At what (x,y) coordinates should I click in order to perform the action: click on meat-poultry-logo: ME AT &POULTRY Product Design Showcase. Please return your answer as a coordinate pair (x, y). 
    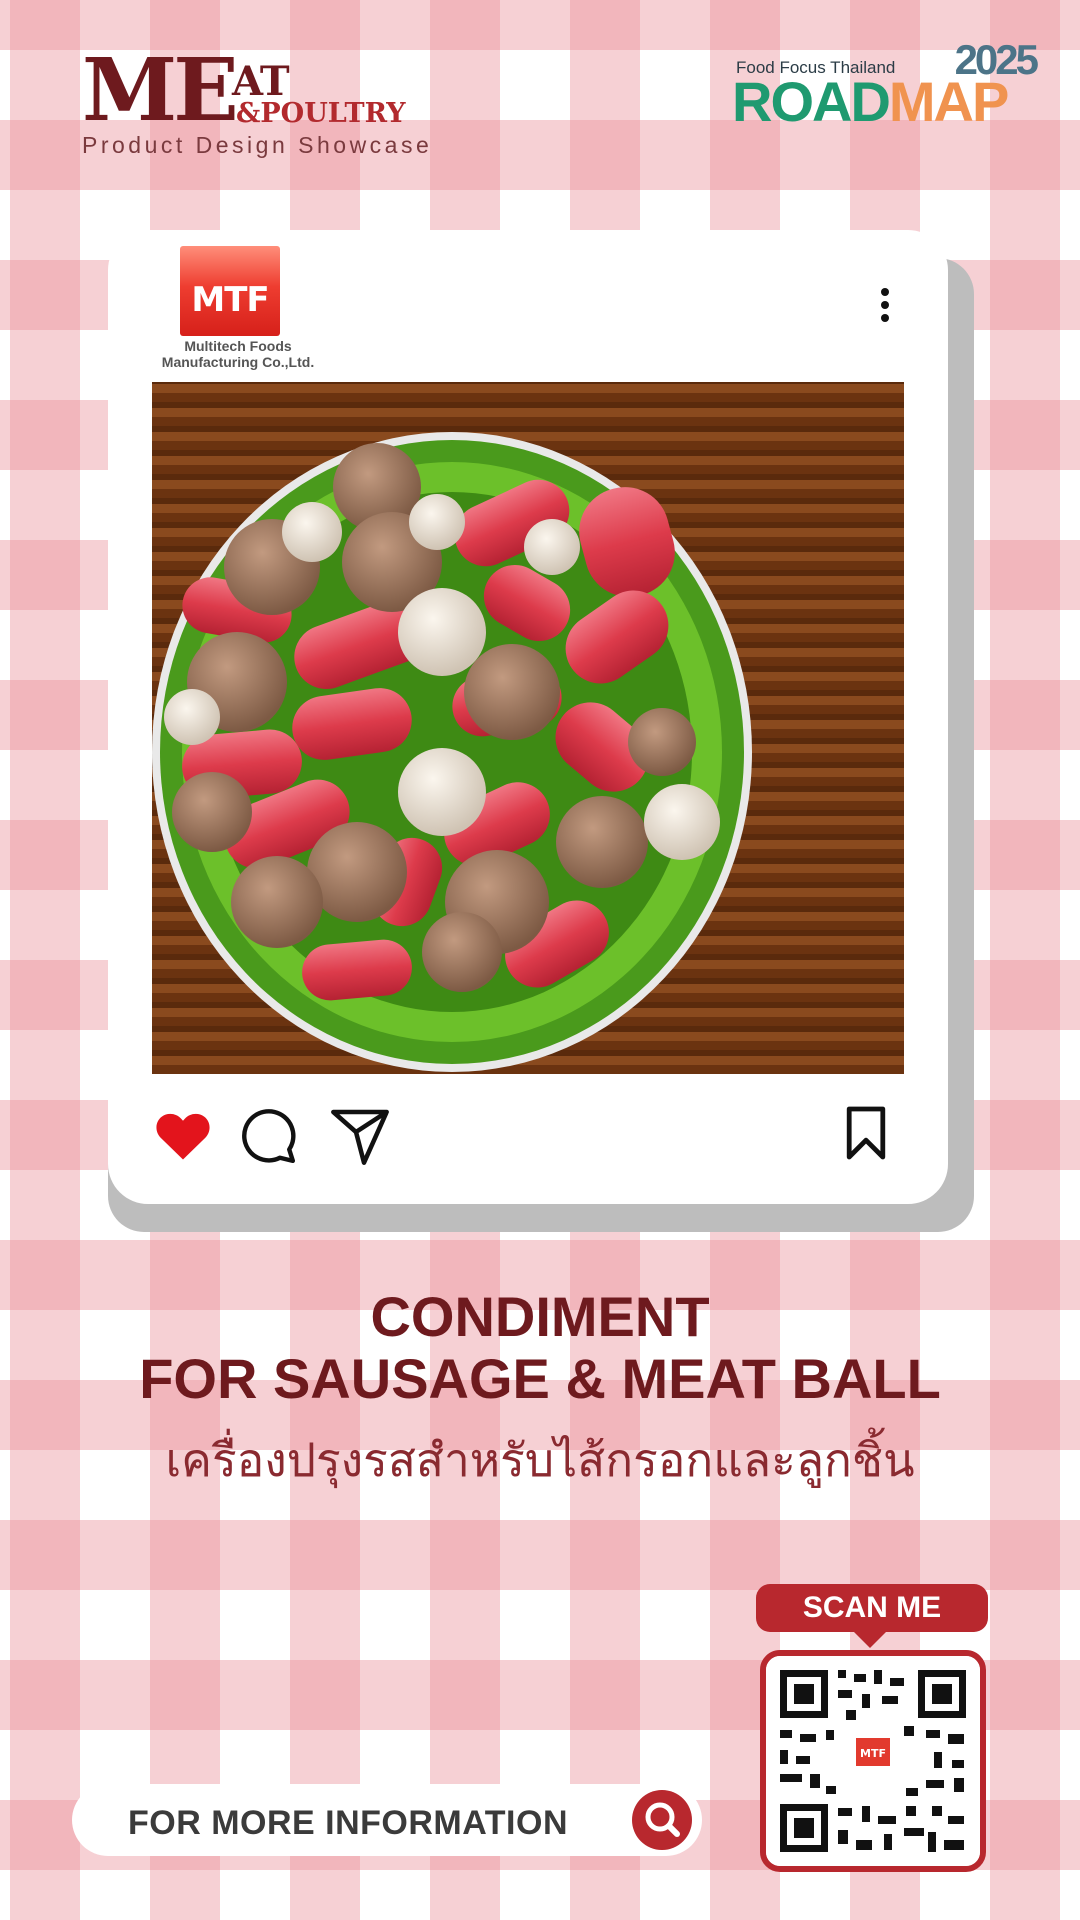
    Looking at the image, I should click on (292, 101).